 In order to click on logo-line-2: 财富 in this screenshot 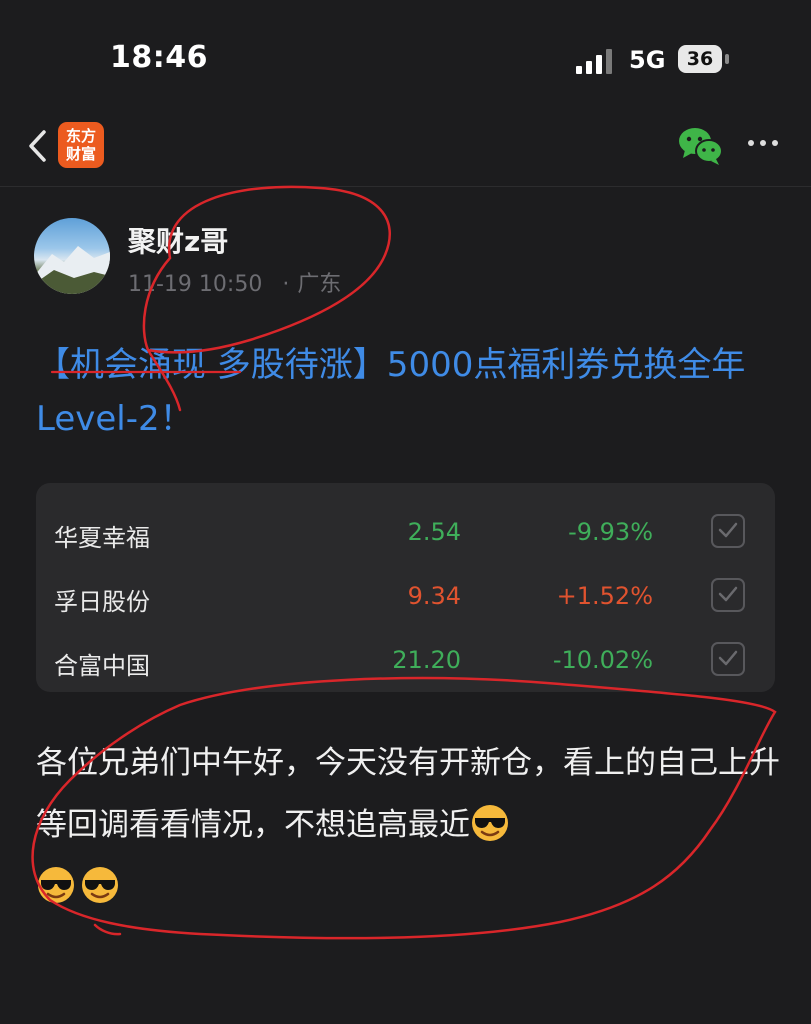, I will do `click(80, 154)`.